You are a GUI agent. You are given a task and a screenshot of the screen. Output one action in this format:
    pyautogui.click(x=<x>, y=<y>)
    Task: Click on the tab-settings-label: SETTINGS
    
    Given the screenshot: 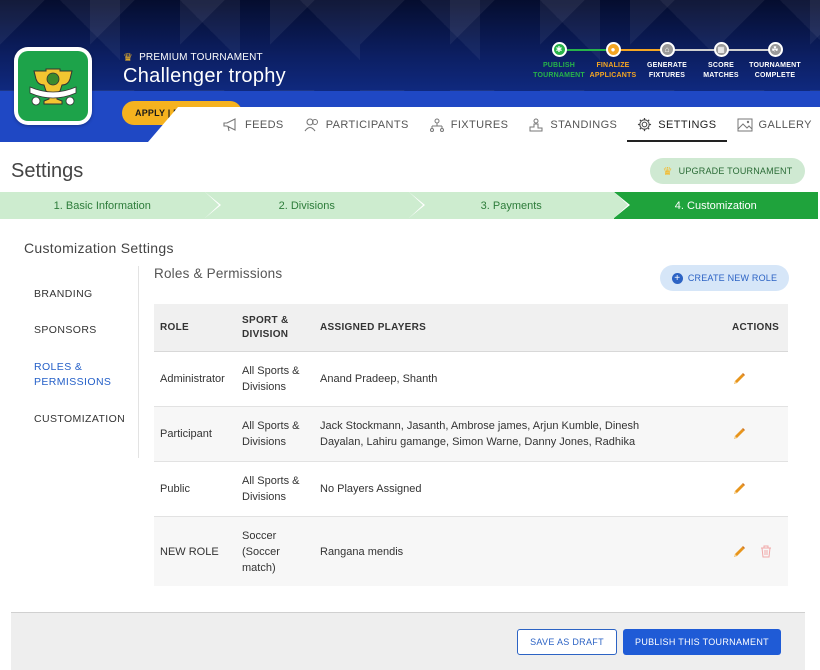 What is the action you would take?
    pyautogui.click(x=687, y=124)
    